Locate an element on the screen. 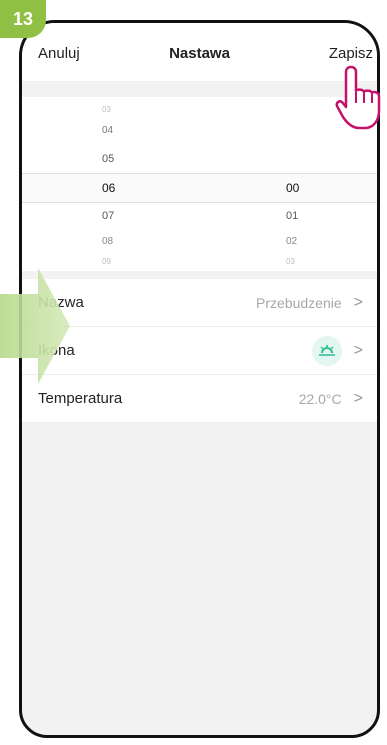 The width and height of the screenshot is (387, 745). save-button: Zapisz is located at coordinates (351, 53).